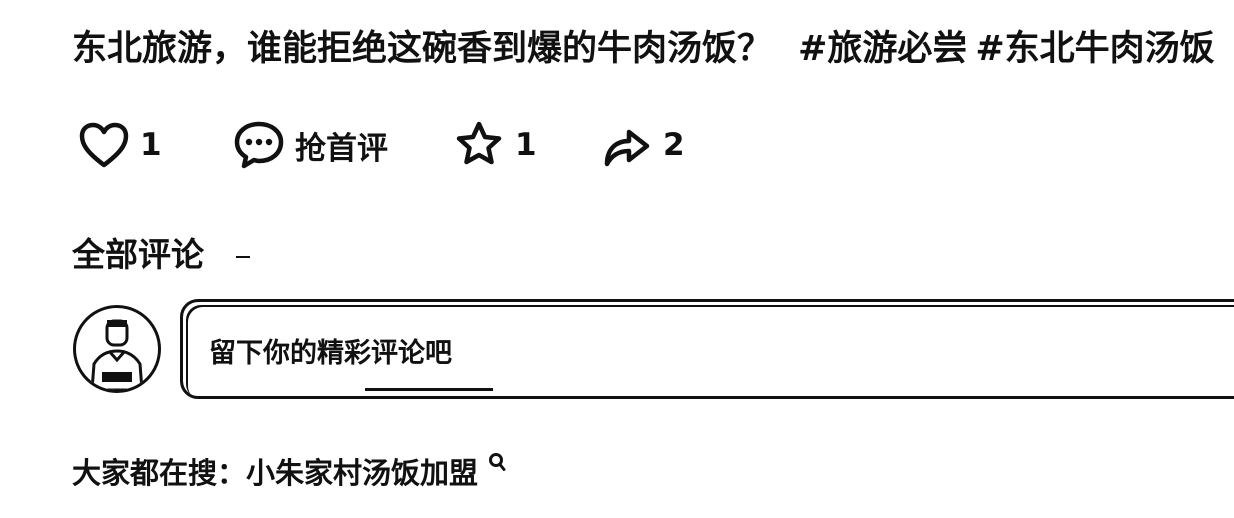 This screenshot has width=1234, height=518. Describe the element at coordinates (674, 145) in the screenshot. I see `share-count: 2` at that location.